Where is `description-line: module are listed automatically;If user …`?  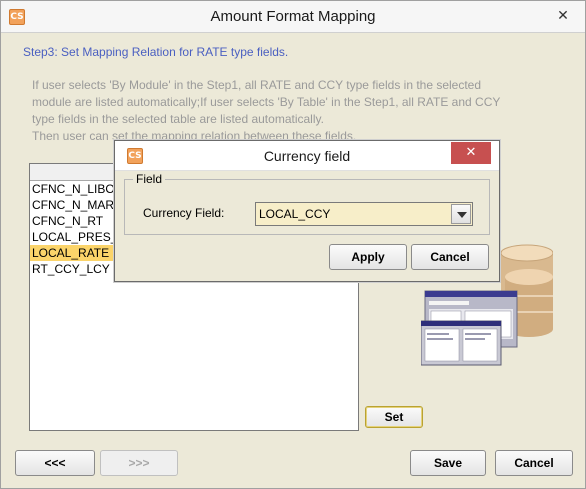
description-line: module are listed automatically;If user … is located at coordinates (266, 102).